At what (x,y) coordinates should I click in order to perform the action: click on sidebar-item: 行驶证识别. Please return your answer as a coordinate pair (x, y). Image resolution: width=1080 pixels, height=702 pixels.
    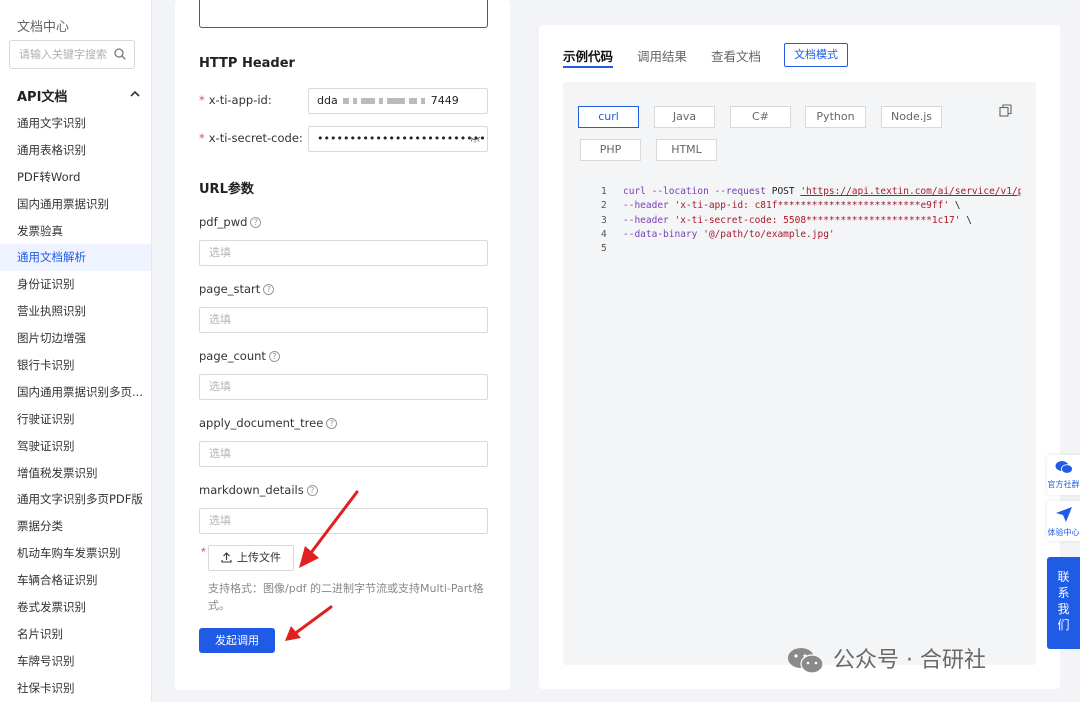
    Looking at the image, I should click on (75, 419).